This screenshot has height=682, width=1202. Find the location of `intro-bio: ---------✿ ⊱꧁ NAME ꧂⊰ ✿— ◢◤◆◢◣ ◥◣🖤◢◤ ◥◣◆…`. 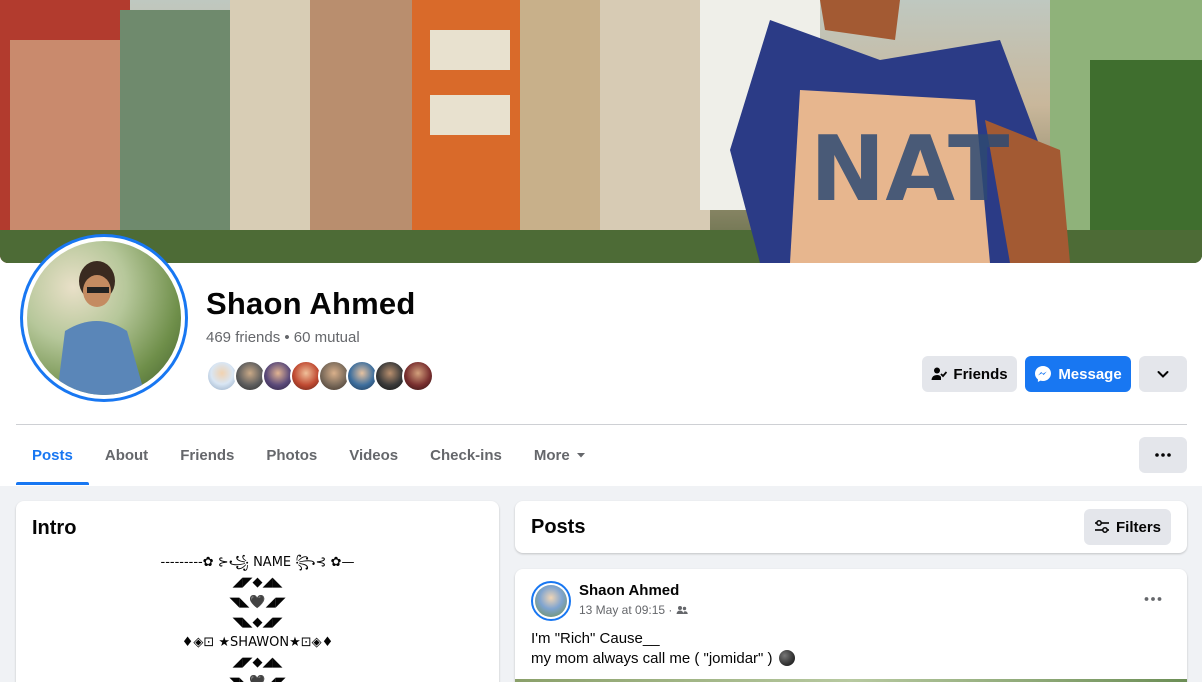

intro-bio: ---------✿ ⊱꧁ NAME ꧂⊰ ✿— ◢◤◆◢◣ ◥◣🖤◢◤ ◥◣◆… is located at coordinates (257, 618).